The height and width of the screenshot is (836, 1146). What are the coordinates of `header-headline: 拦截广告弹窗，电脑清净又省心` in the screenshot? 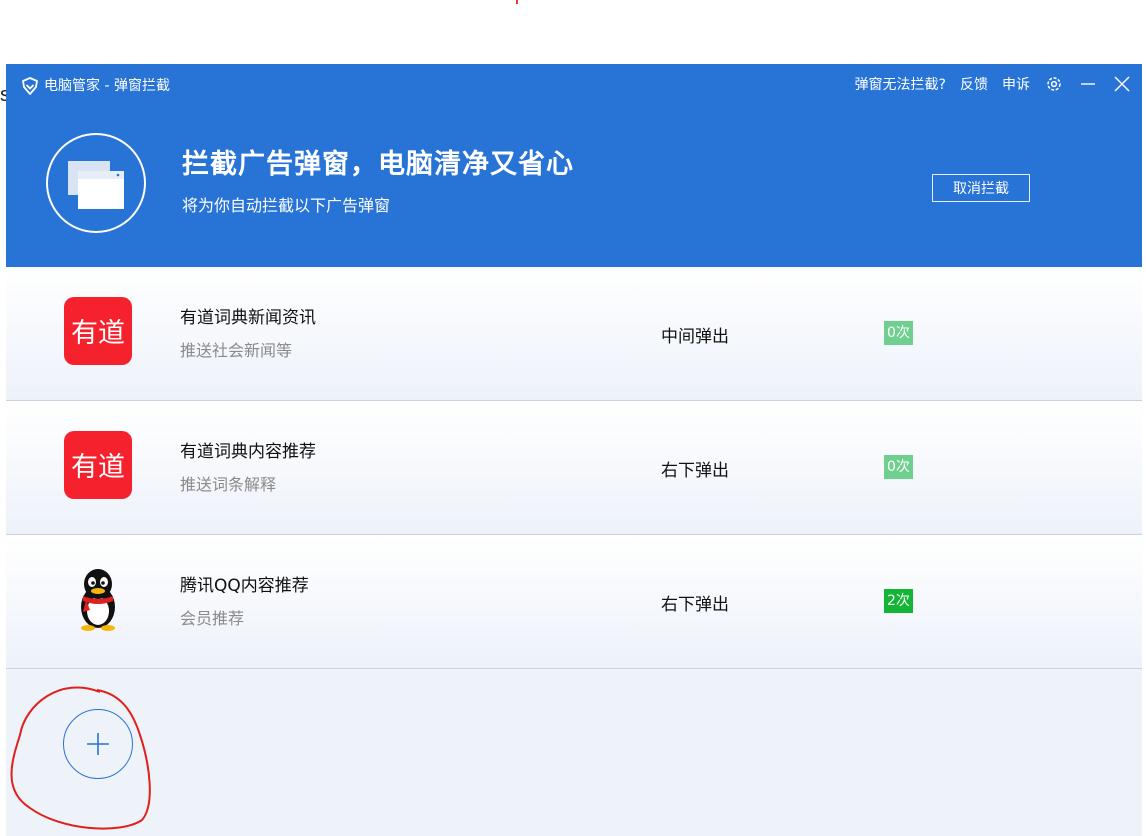 It's located at (378, 164).